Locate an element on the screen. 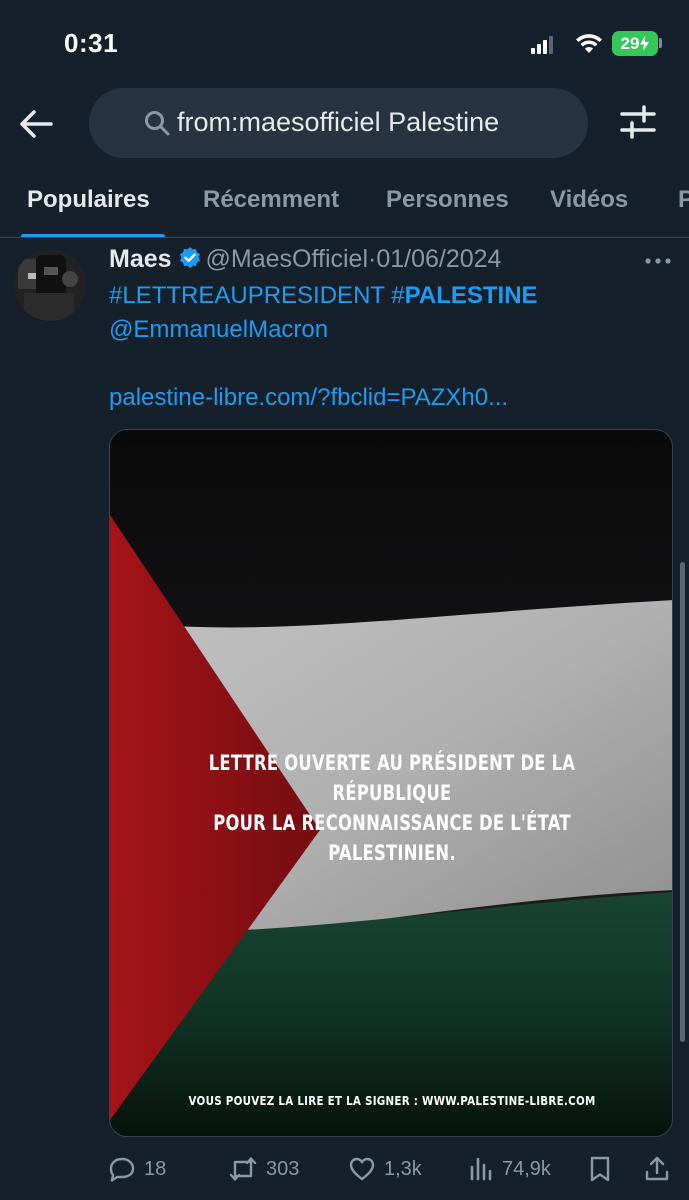  share-button is located at coordinates (661, 1169).